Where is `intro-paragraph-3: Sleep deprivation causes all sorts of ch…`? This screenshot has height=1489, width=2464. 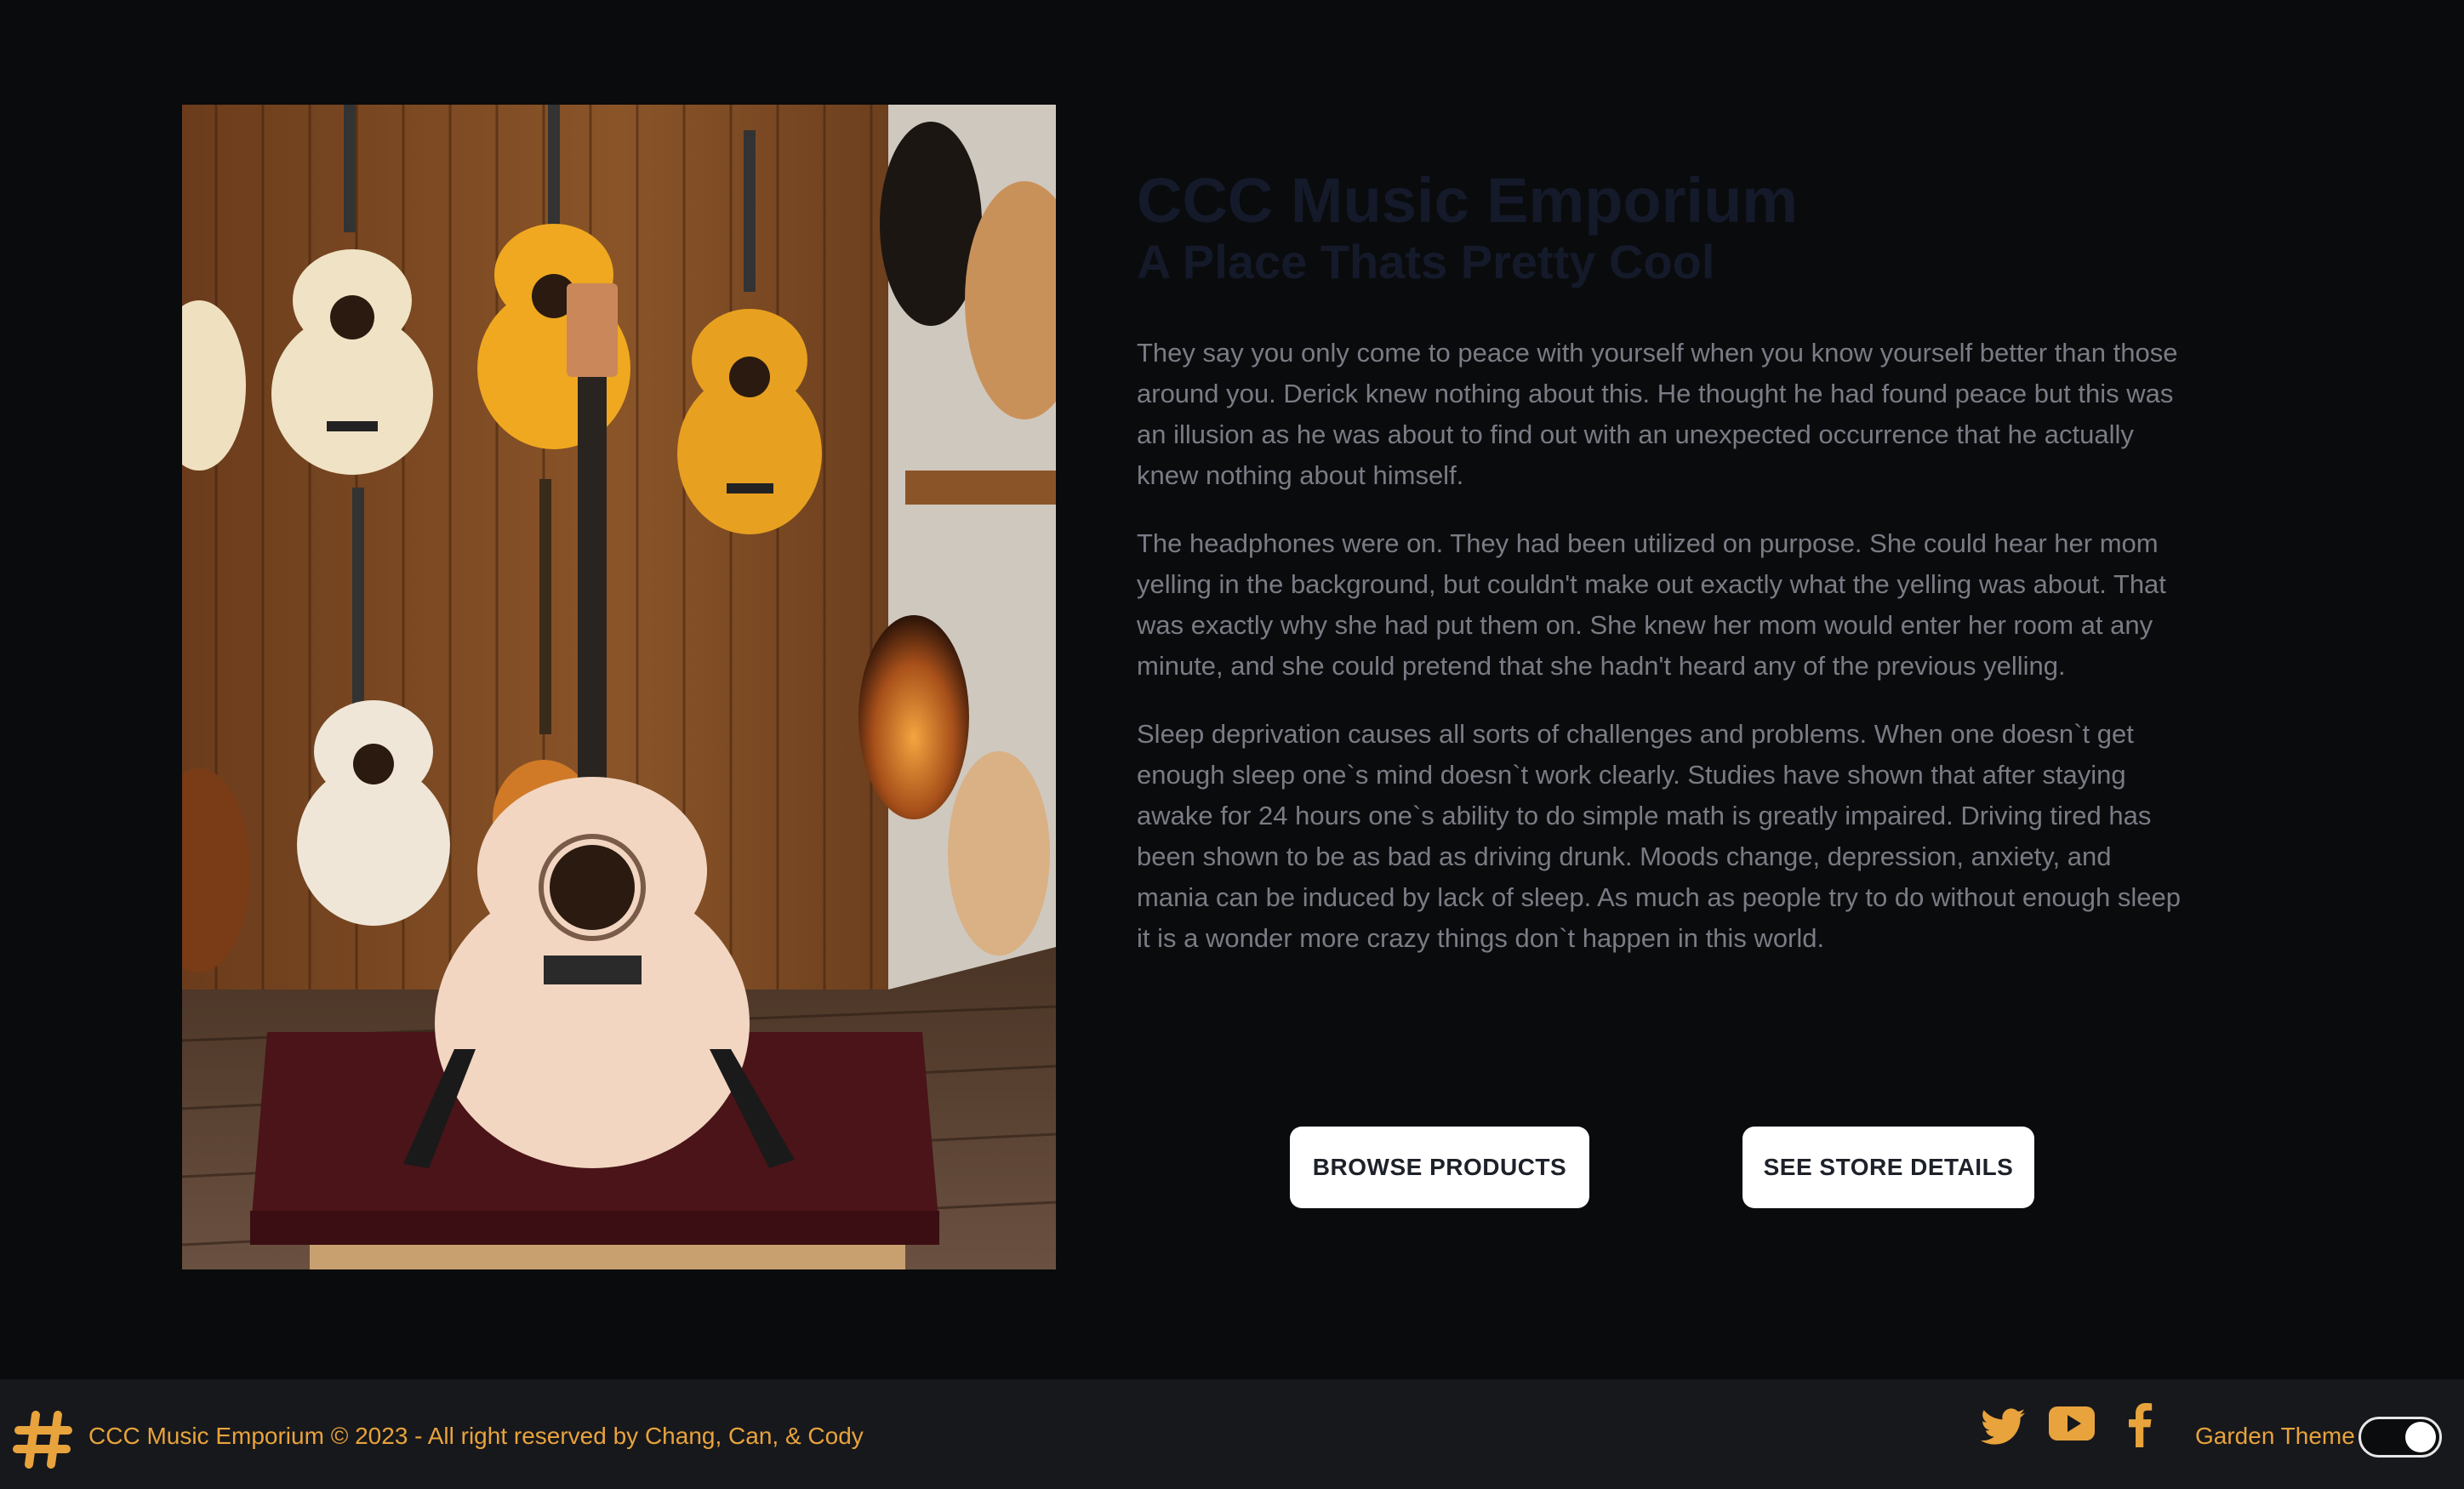 intro-paragraph-3: Sleep deprivation causes all sorts of ch… is located at coordinates (1659, 836).